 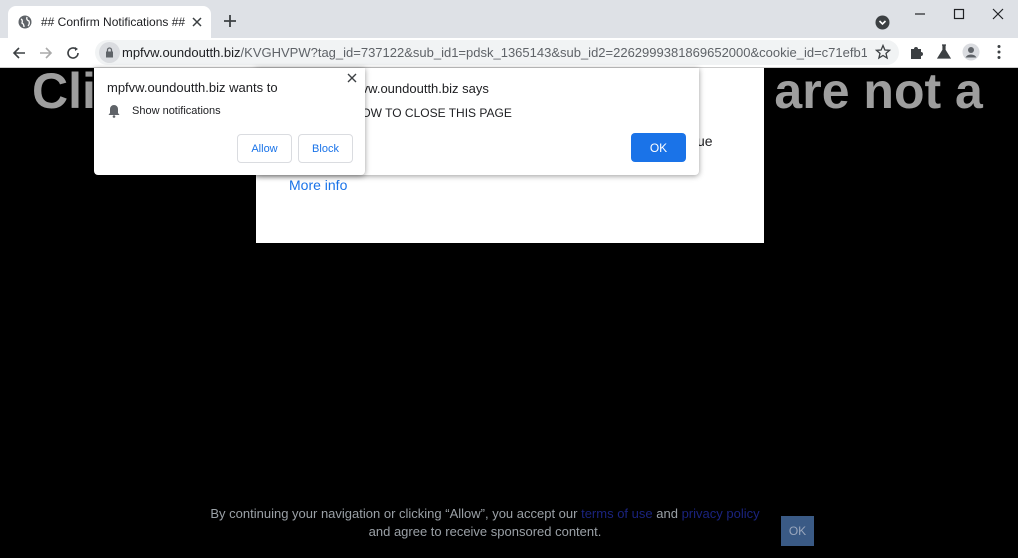 I want to click on forward-arrow-icon, so click(x=46, y=53).